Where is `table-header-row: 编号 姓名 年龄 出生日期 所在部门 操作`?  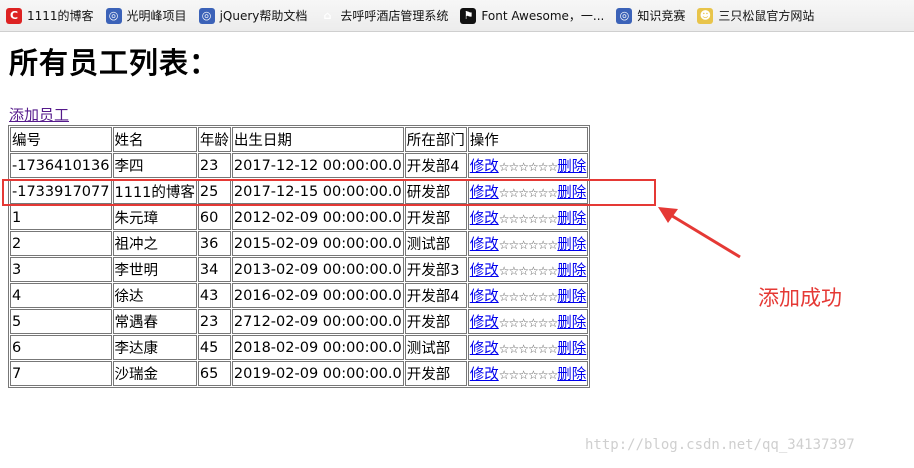 table-header-row: 编号 姓名 年龄 出生日期 所在部门 操作 is located at coordinates (299, 139).